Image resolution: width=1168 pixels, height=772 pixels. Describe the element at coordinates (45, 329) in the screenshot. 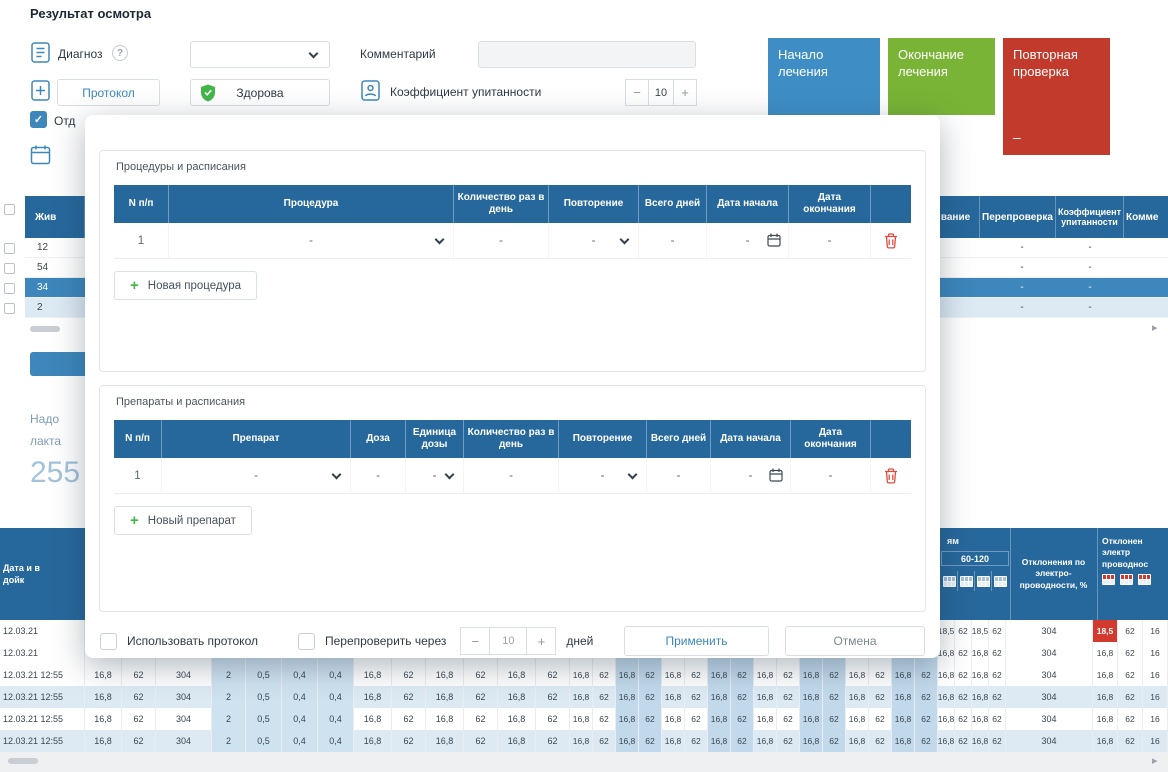

I see `animals-horizontal-scrollbar` at that location.